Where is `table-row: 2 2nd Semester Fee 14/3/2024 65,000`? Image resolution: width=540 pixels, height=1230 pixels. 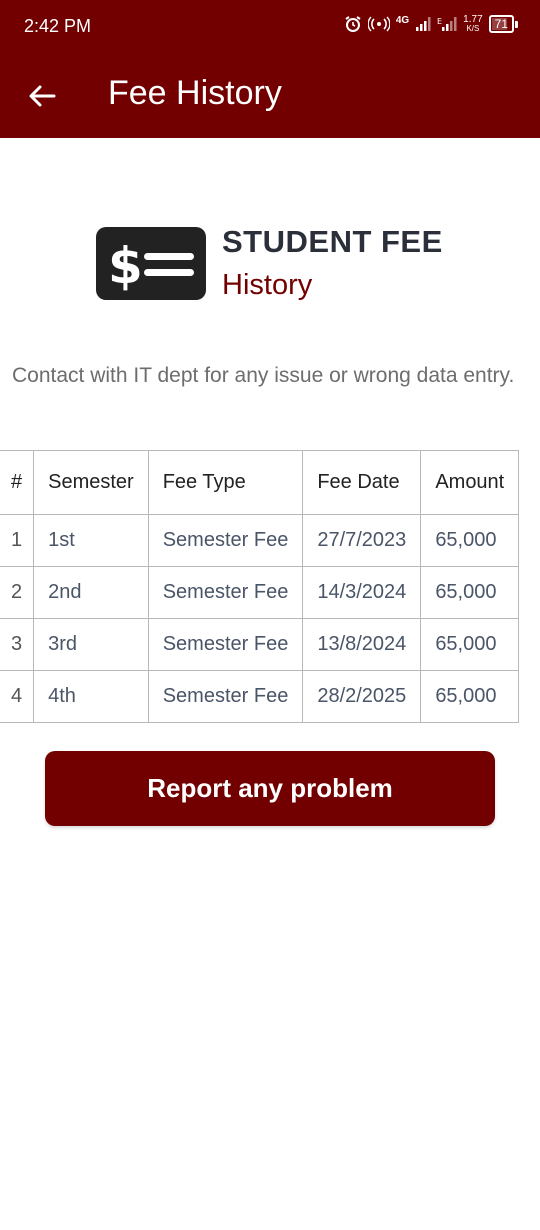 table-row: 2 2nd Semester Fee 14/3/2024 65,000 is located at coordinates (260, 592).